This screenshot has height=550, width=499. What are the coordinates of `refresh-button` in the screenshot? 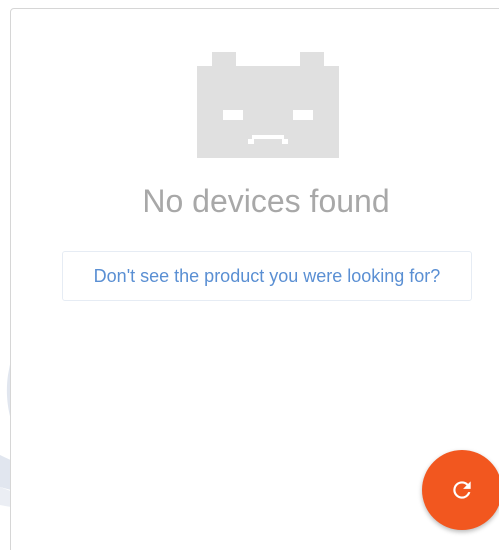 It's located at (460, 490).